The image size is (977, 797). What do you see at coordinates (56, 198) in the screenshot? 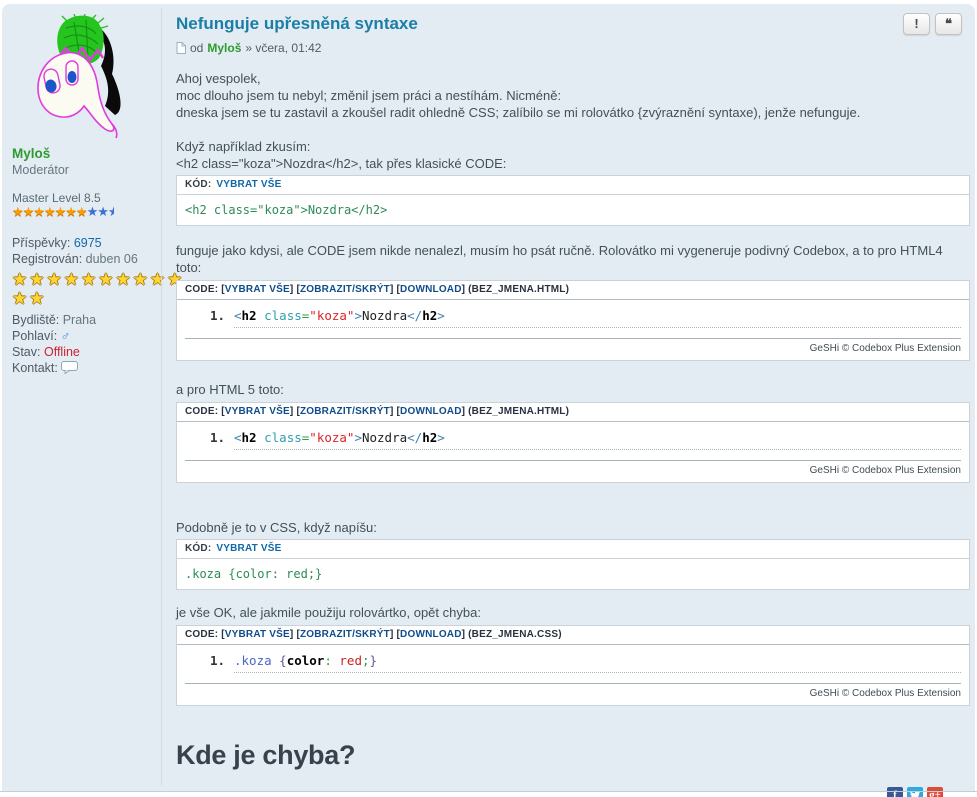
I see `level-label: Master Level 8.5` at bounding box center [56, 198].